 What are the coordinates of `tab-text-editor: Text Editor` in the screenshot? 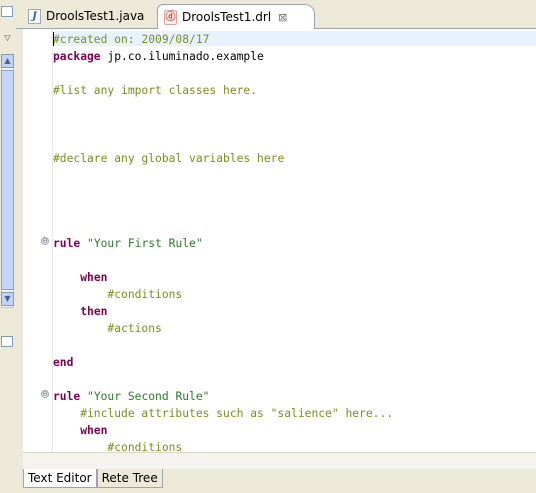 It's located at (60, 478).